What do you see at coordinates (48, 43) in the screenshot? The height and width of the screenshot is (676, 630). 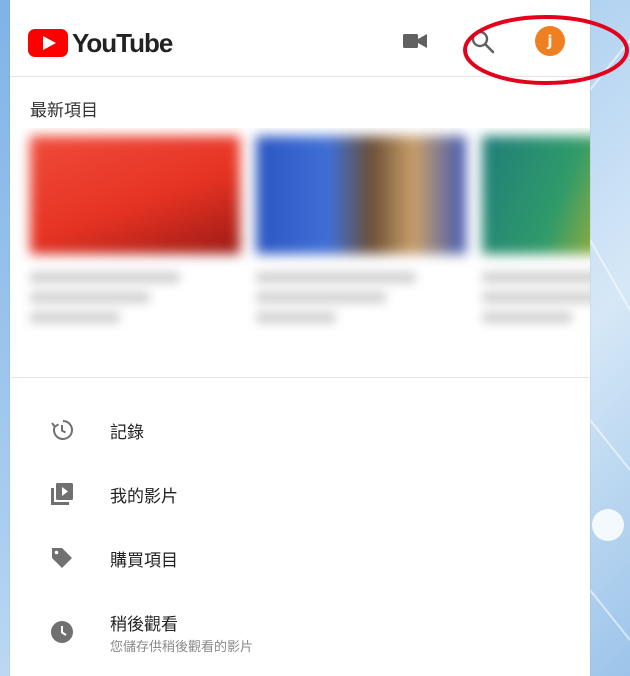 I see `youtube-play-icon` at bounding box center [48, 43].